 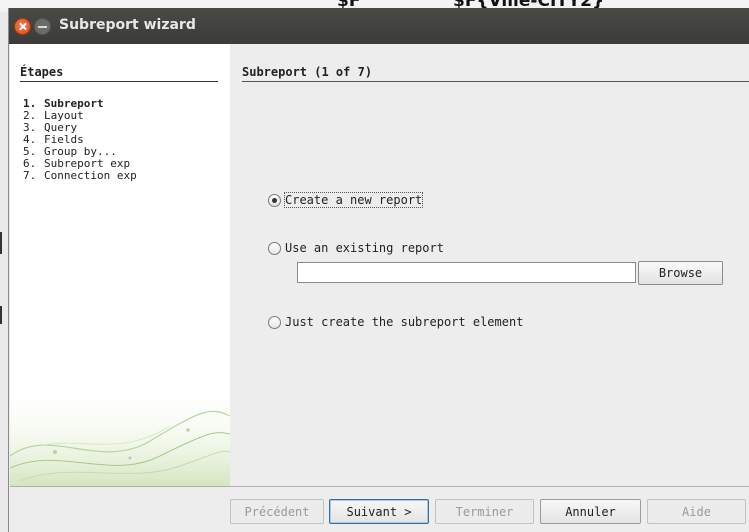 I want to click on close-icon, so click(x=22, y=26).